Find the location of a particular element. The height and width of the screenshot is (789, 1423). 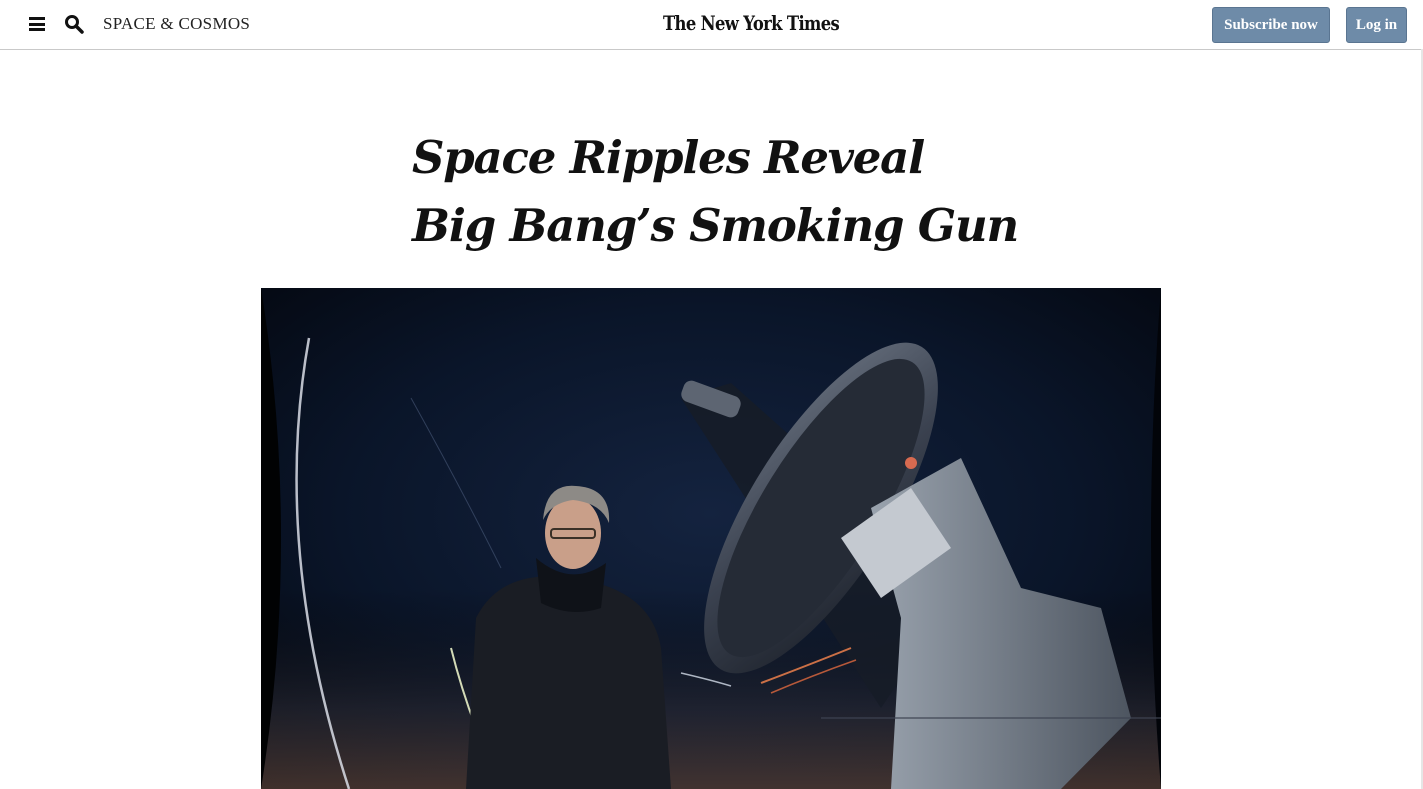

headline-line-1: Space Ripples Reveal is located at coordinates (668, 157).